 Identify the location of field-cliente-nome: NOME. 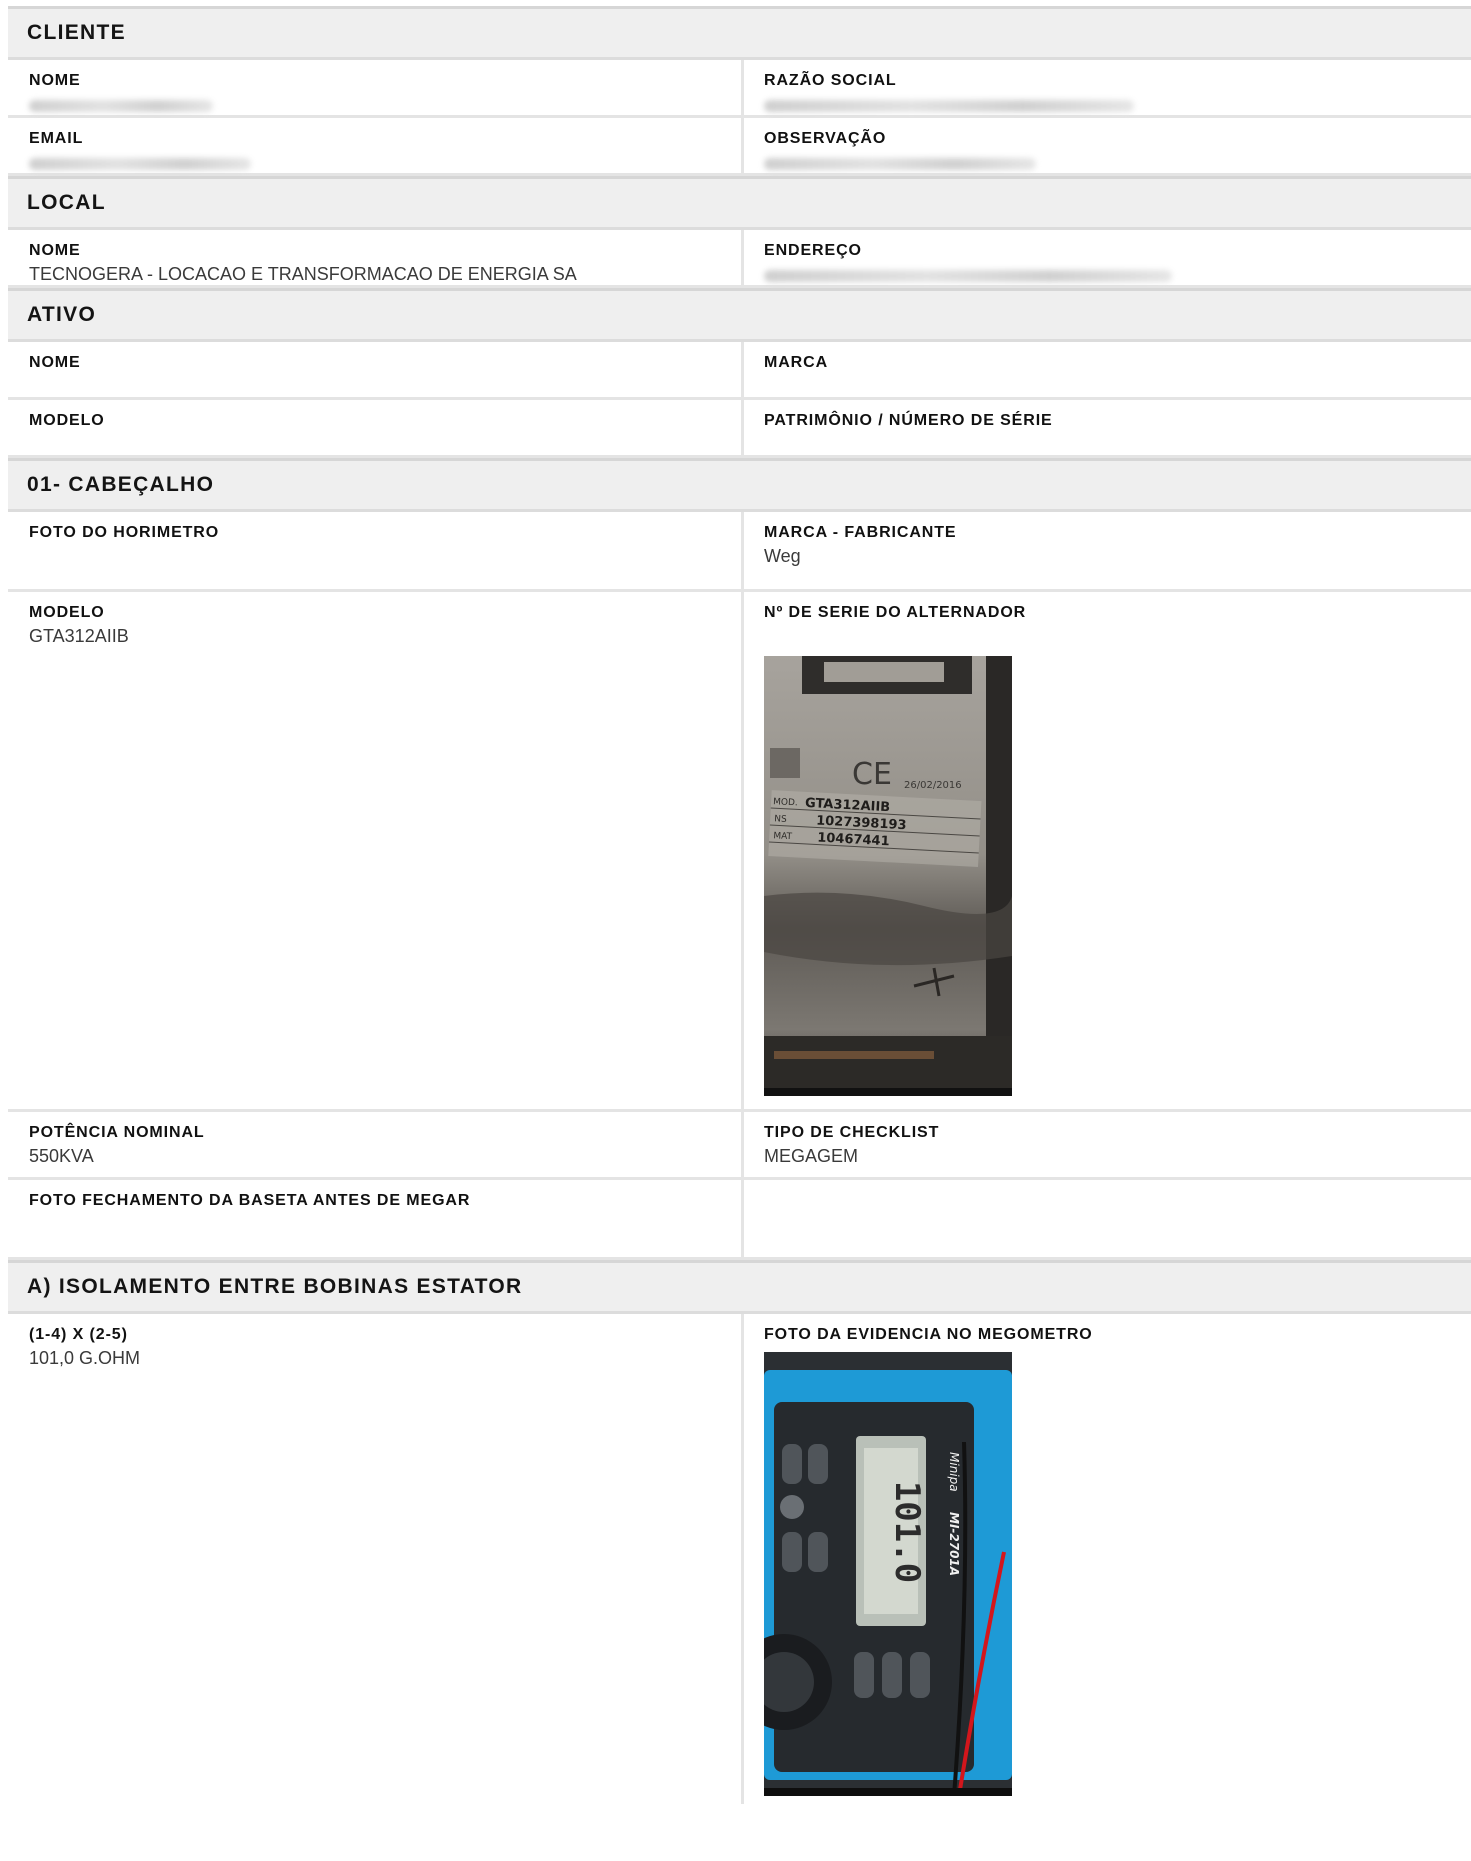
(376, 87).